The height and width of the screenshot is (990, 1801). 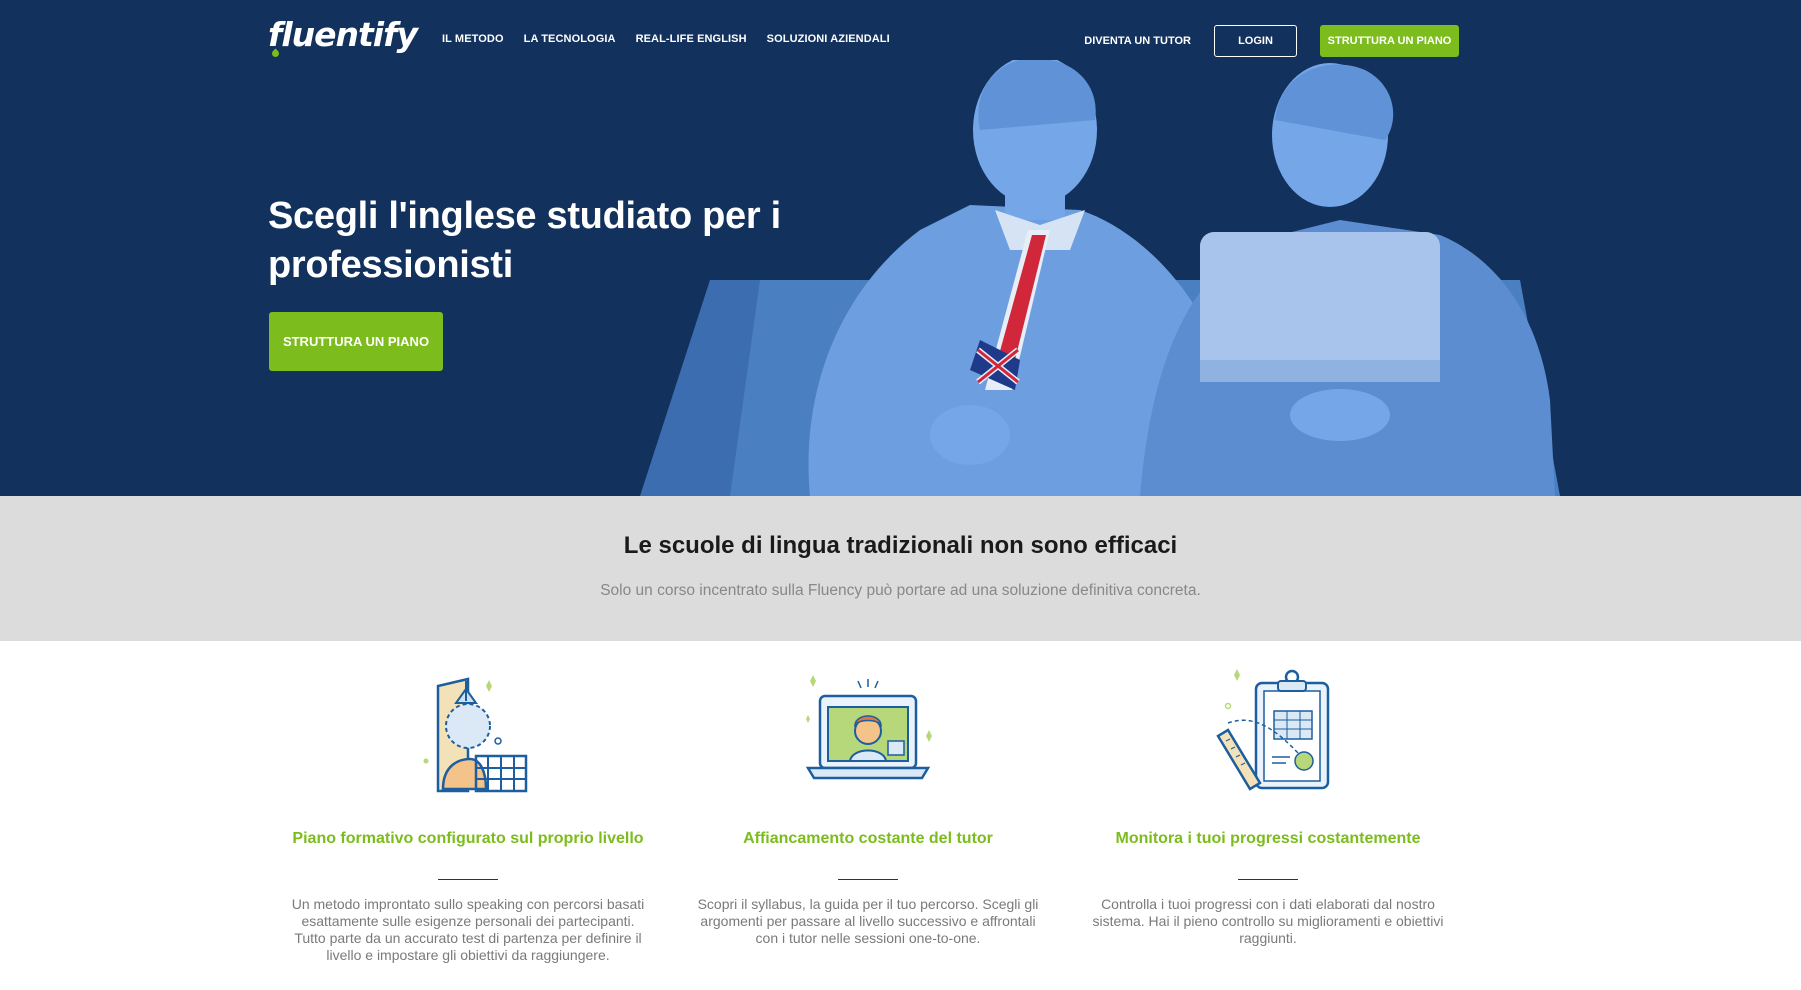 I want to click on logo-text: fluentify, so click(x=343, y=34).